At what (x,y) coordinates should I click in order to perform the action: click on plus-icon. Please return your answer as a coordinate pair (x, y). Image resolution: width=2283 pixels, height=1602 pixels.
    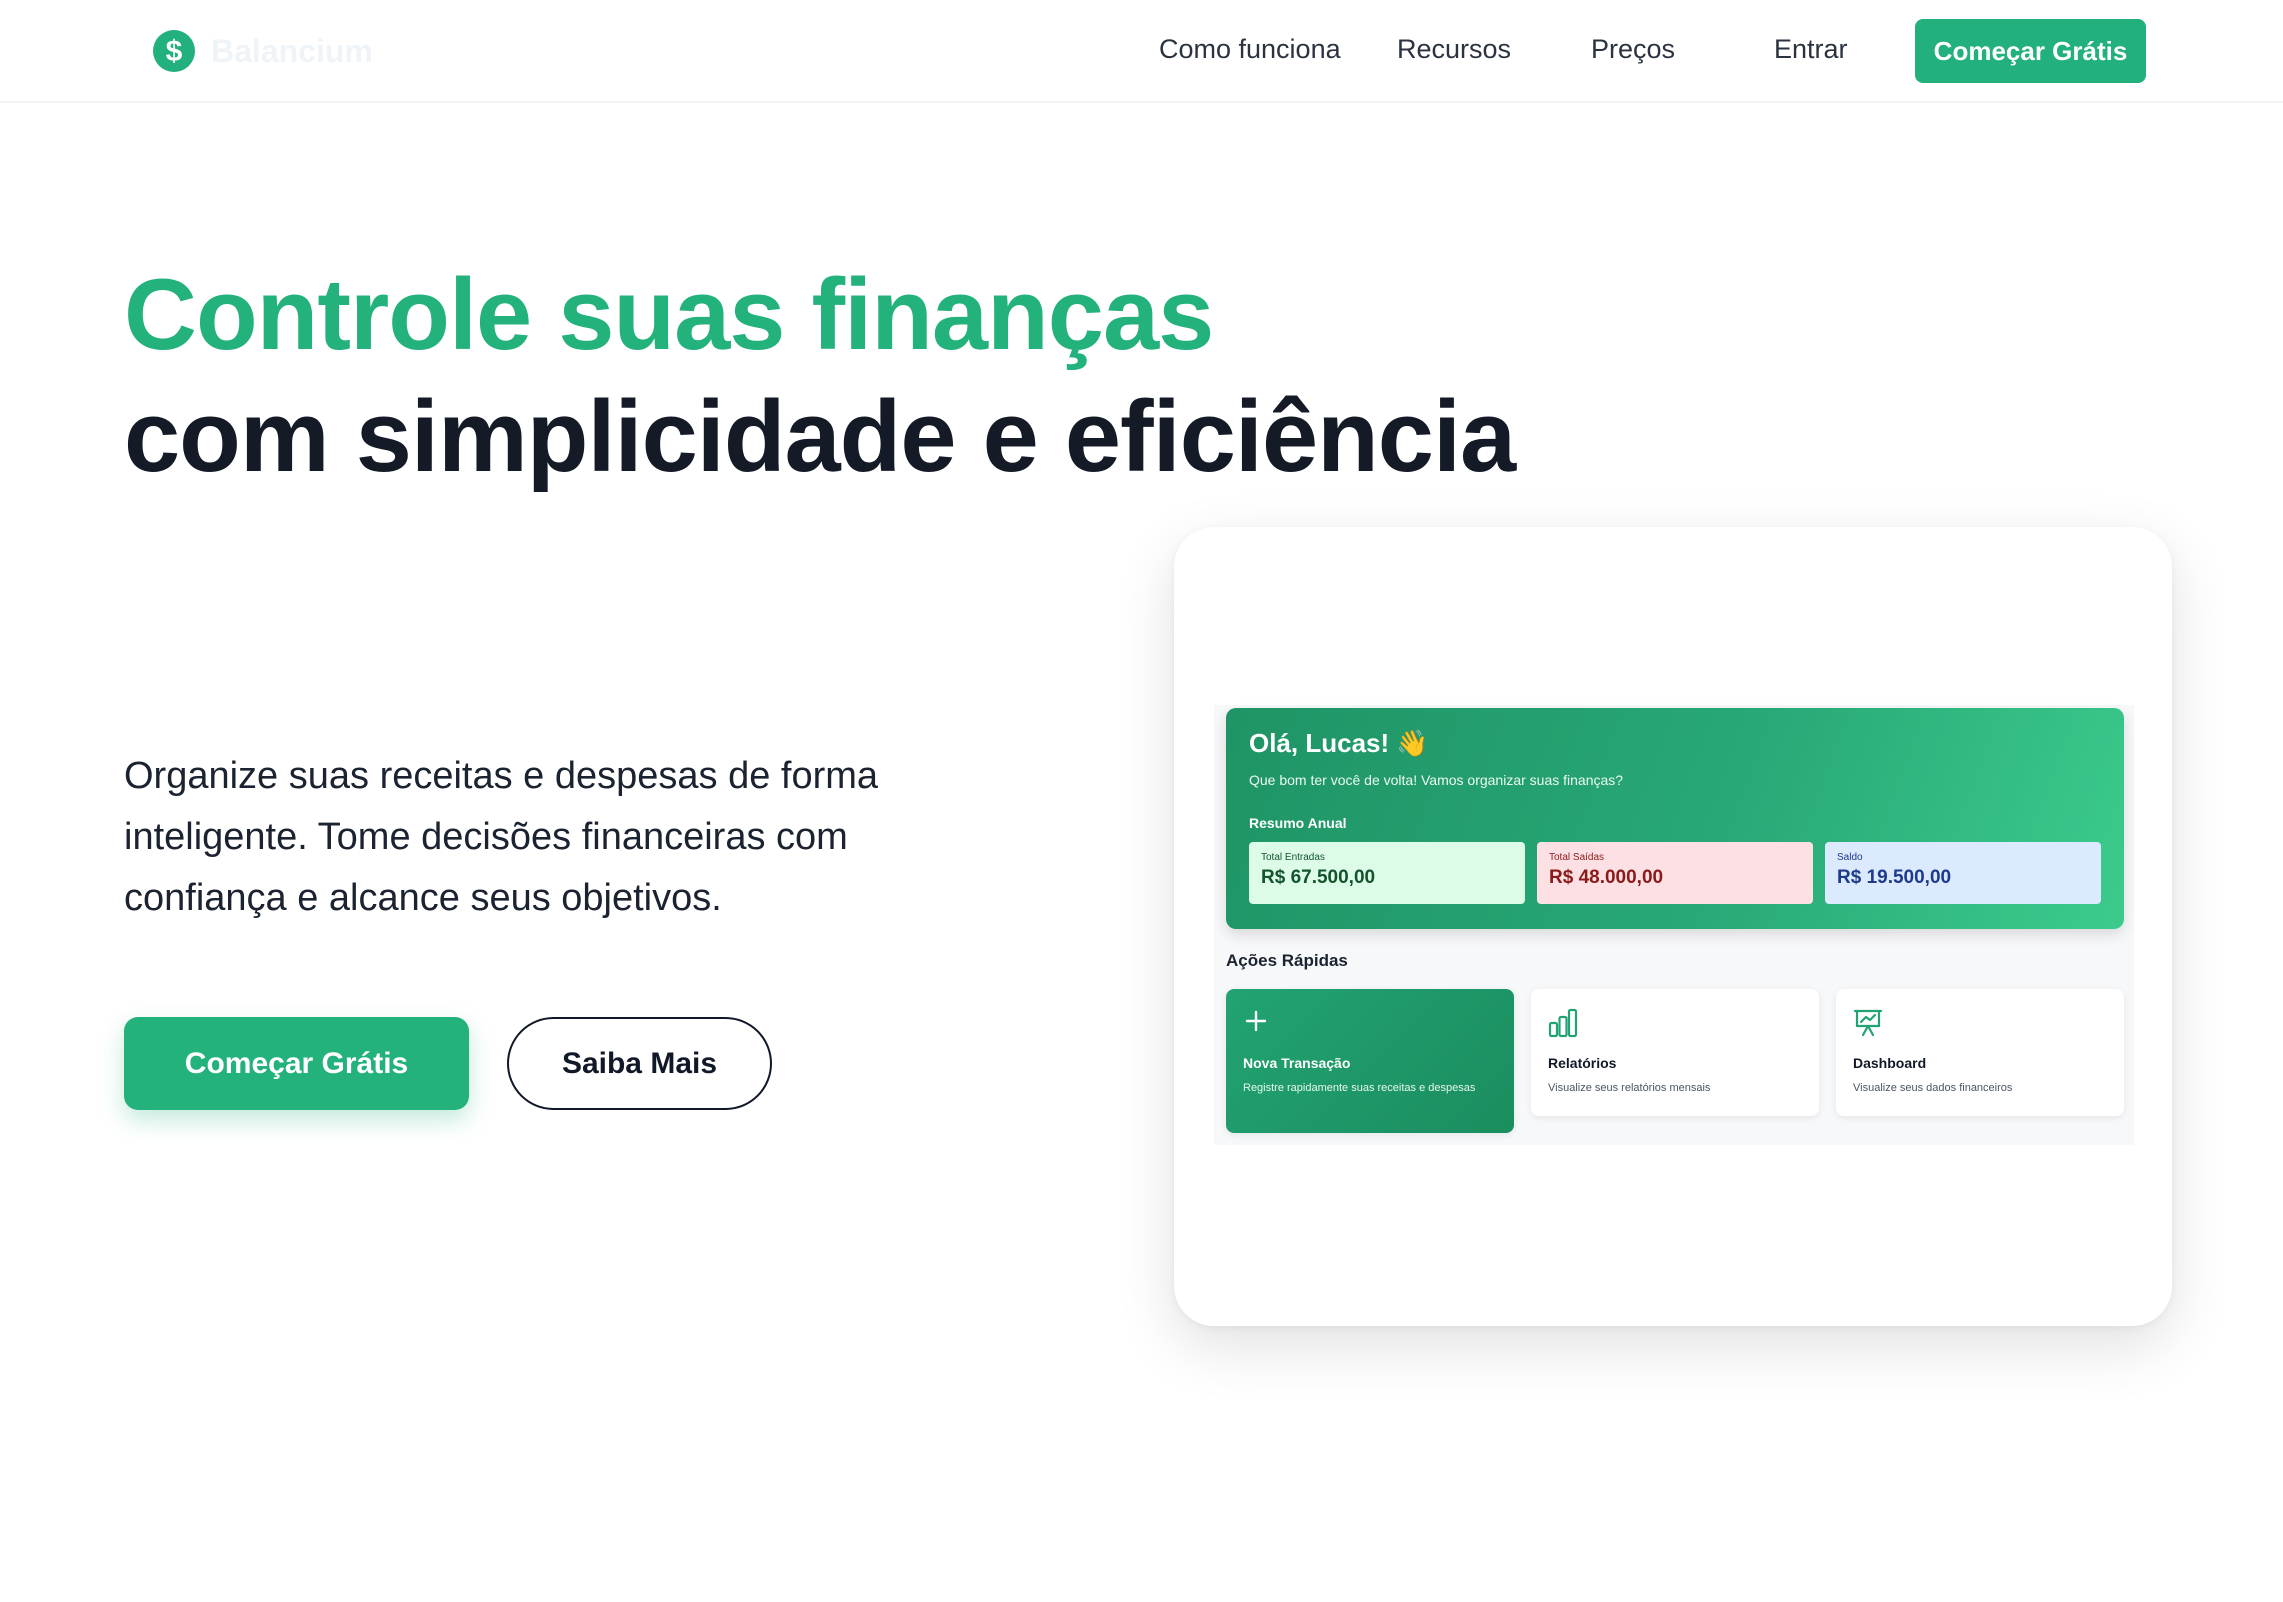
    Looking at the image, I should click on (1256, 1023).